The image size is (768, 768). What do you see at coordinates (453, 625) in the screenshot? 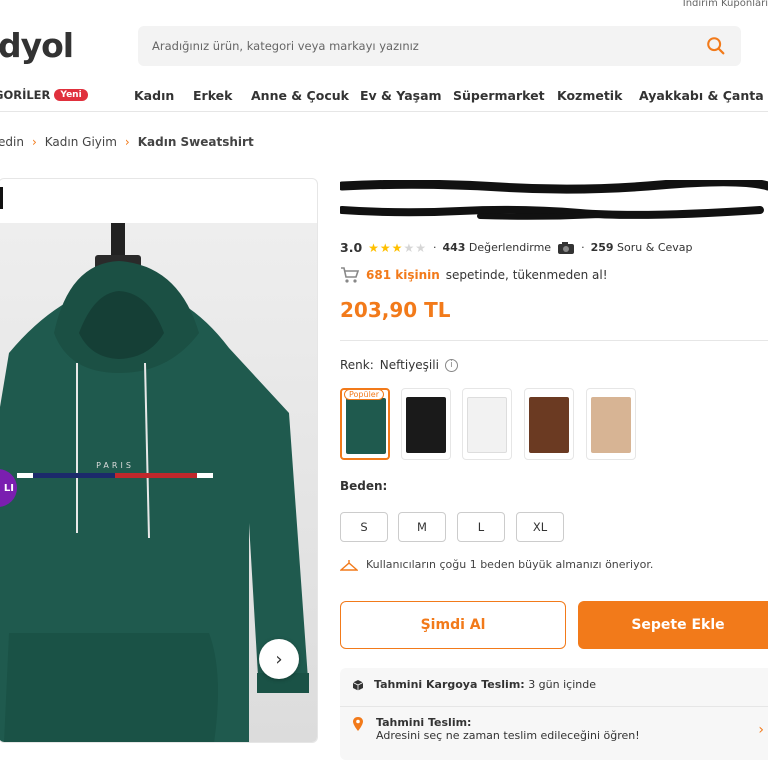
I see `buy-now-button: Şimdi Al` at bounding box center [453, 625].